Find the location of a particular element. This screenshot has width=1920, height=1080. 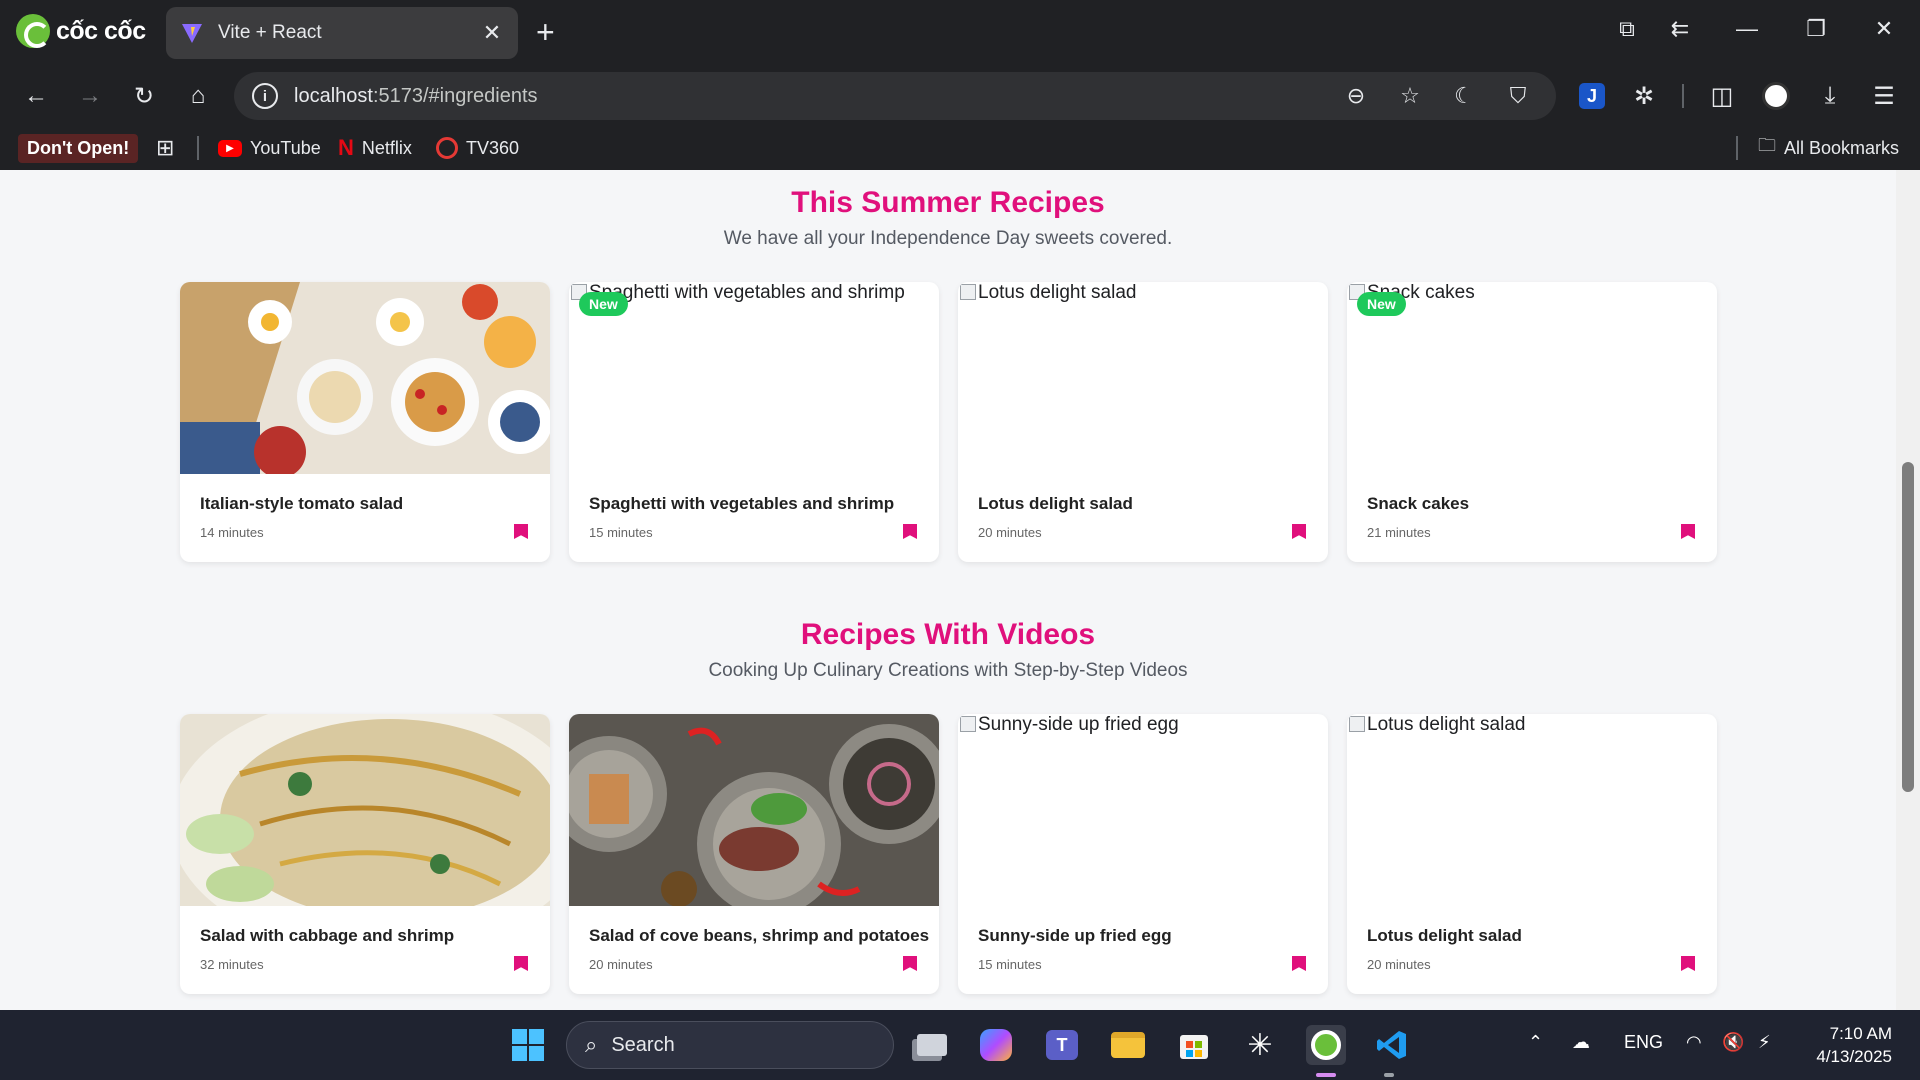

close-tab-icon: ✕ is located at coordinates (492, 33).